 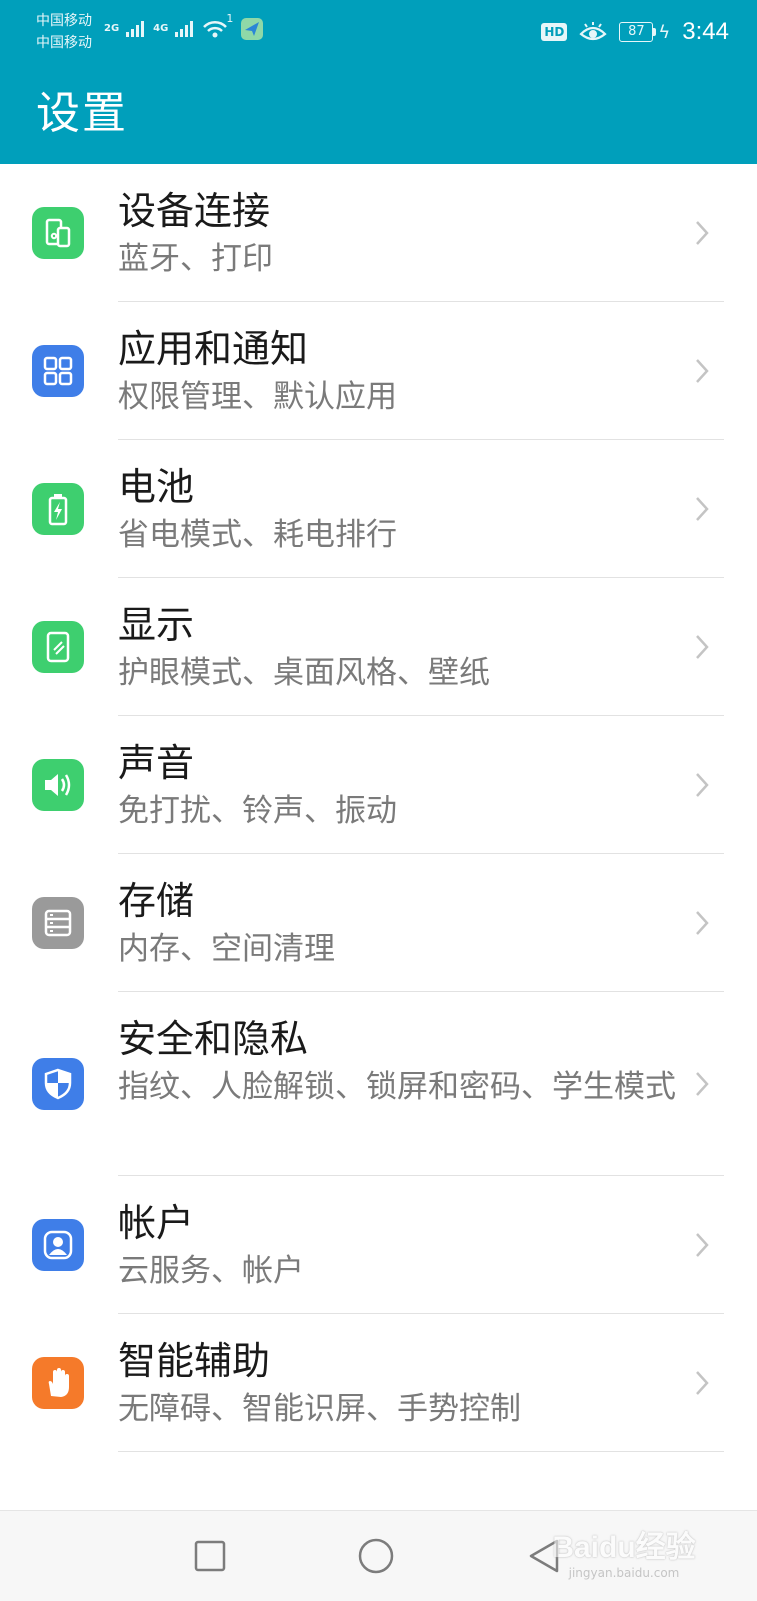 What do you see at coordinates (194, 211) in the screenshot?
I see `item-title: 设备连接` at bounding box center [194, 211].